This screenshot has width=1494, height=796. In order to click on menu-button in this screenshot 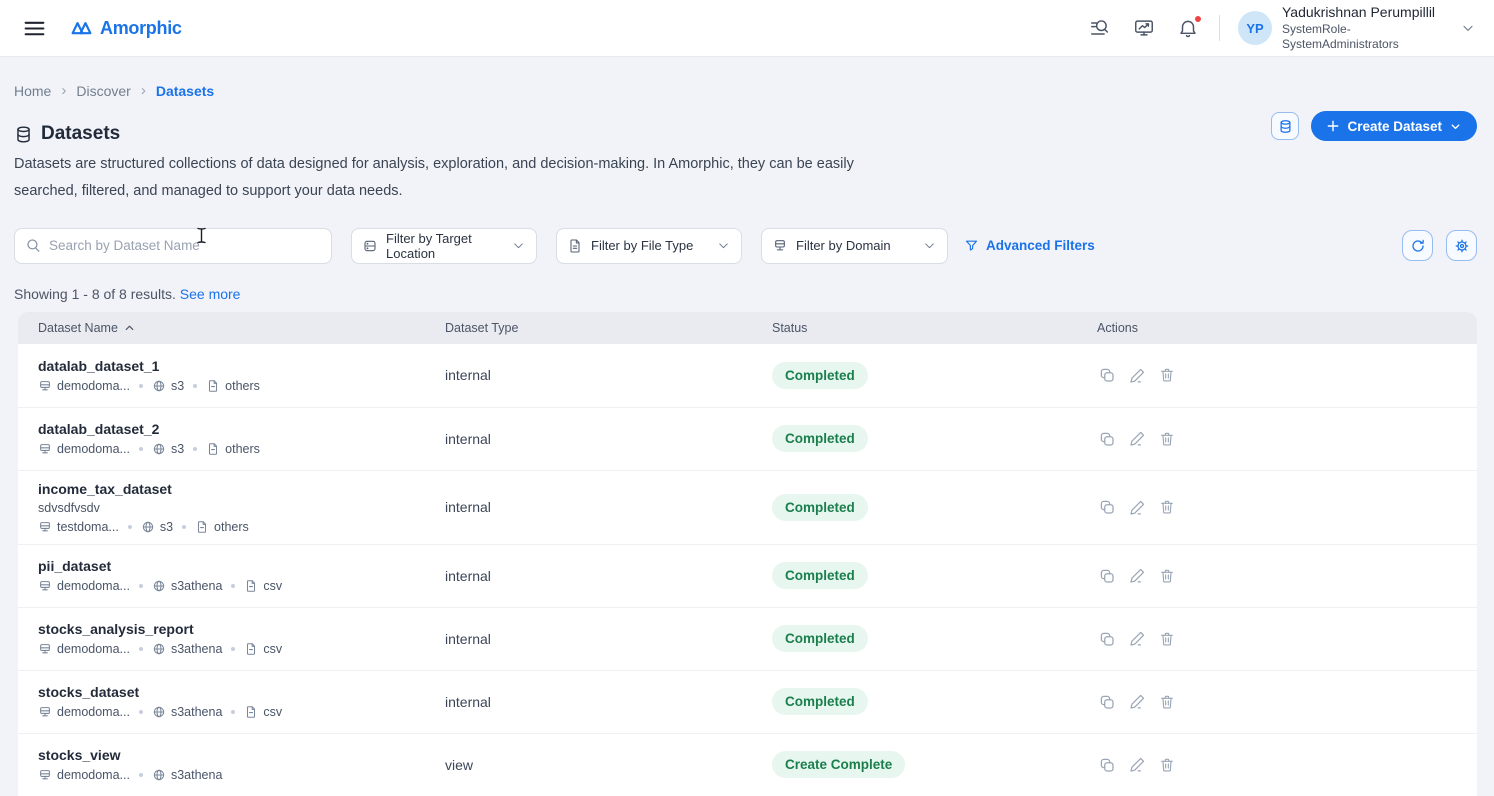, I will do `click(34, 28)`.